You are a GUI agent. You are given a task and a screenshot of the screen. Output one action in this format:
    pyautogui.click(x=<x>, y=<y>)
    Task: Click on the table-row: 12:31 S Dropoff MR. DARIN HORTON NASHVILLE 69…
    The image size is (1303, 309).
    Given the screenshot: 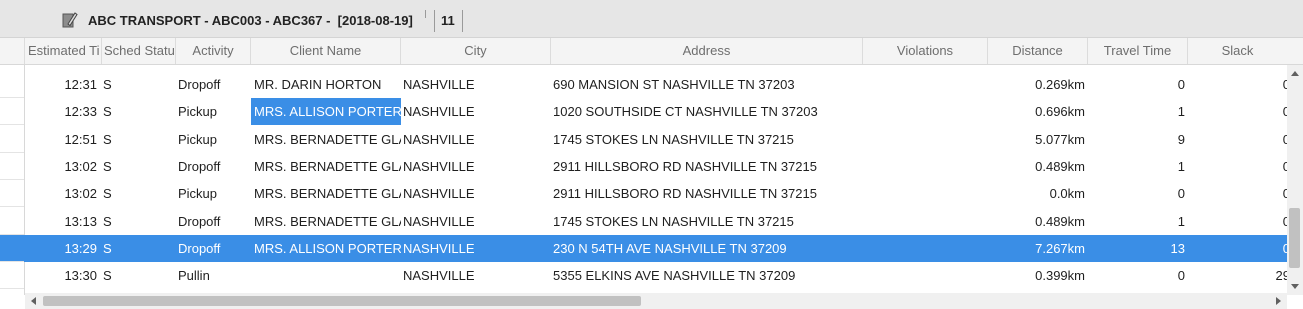 What is the action you would take?
    pyautogui.click(x=643, y=84)
    